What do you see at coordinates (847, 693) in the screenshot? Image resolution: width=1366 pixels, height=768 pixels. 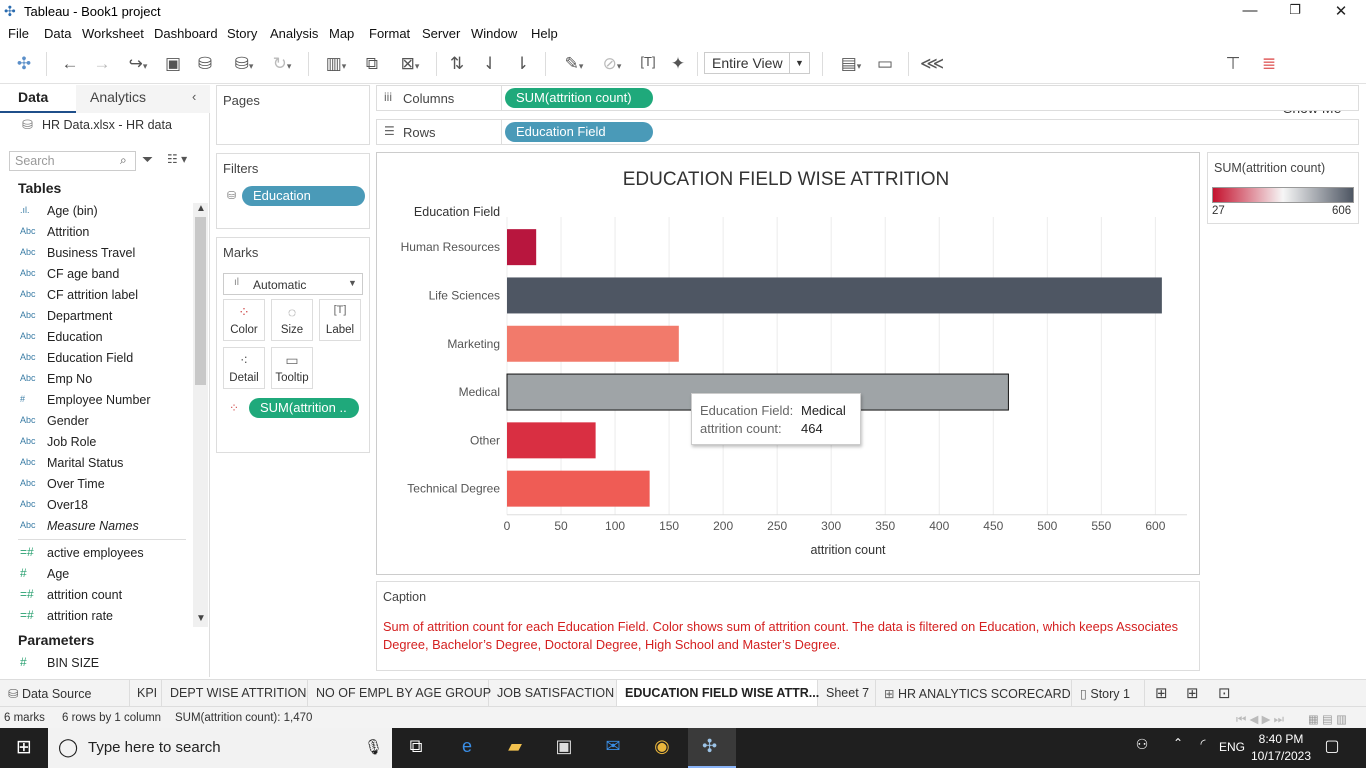 I see `tab-sheet-7: Sheet 7` at bounding box center [847, 693].